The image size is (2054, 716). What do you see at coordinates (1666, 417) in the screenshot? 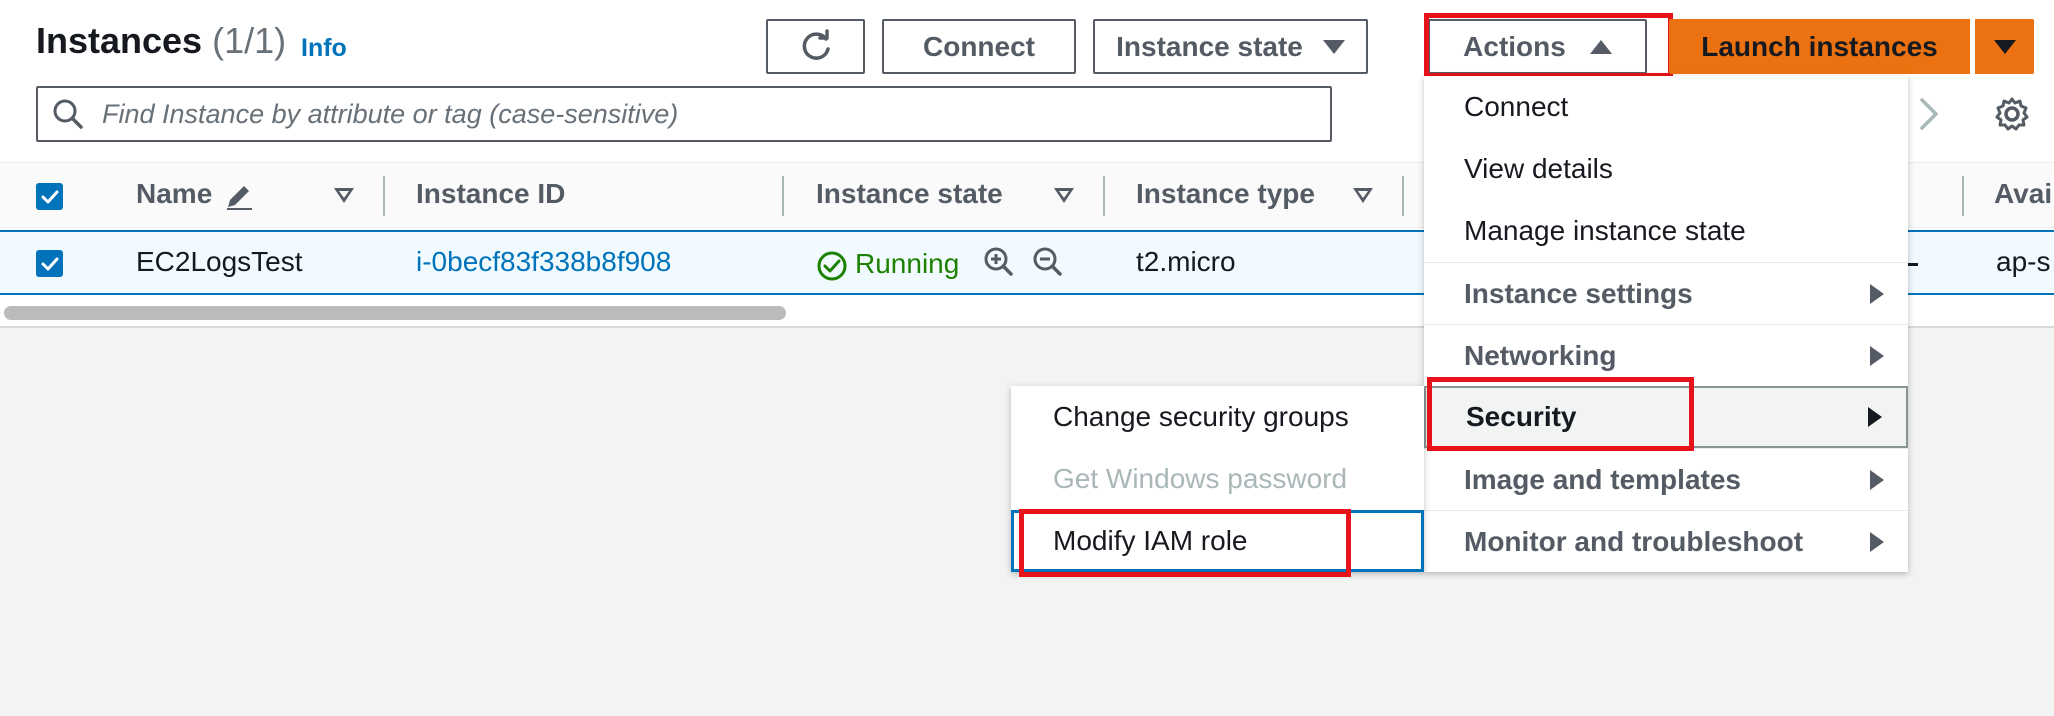
I see `menu-item-security: Security` at bounding box center [1666, 417].